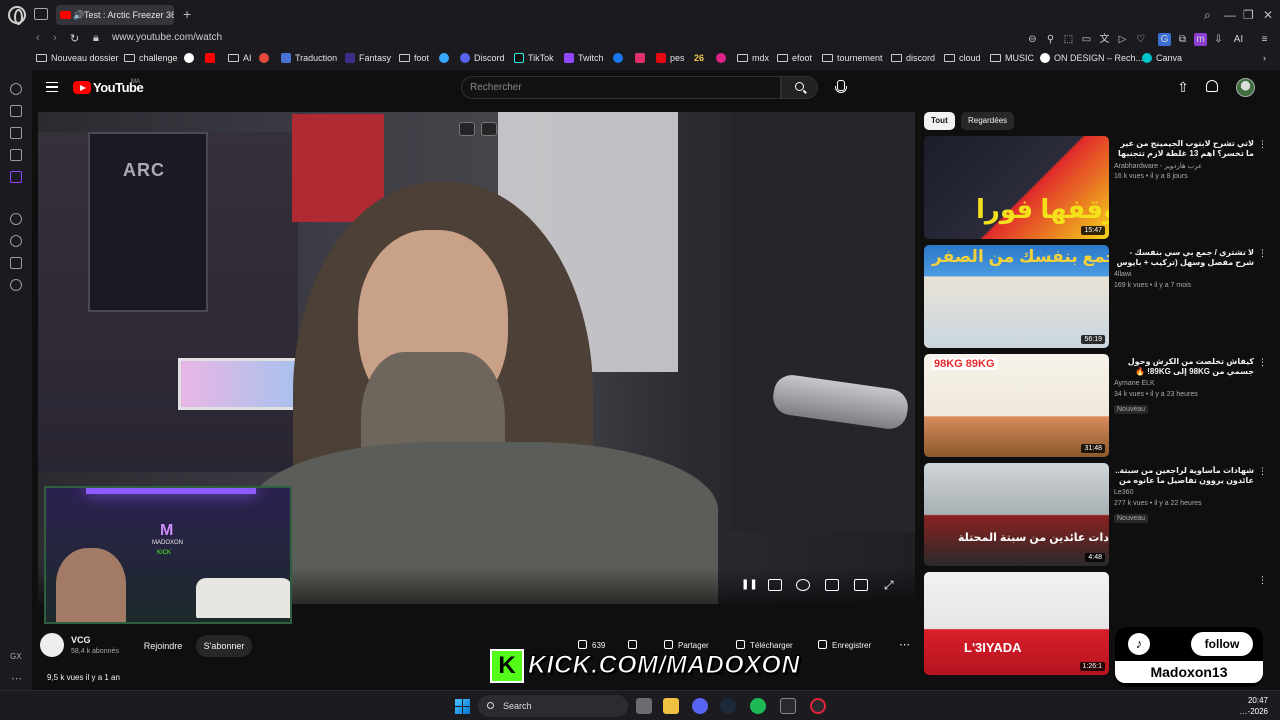 Image resolution: width=1280 pixels, height=720 pixels. Describe the element at coordinates (891, 585) in the screenshot. I see `fullscreen-icon: ⤢` at that location.